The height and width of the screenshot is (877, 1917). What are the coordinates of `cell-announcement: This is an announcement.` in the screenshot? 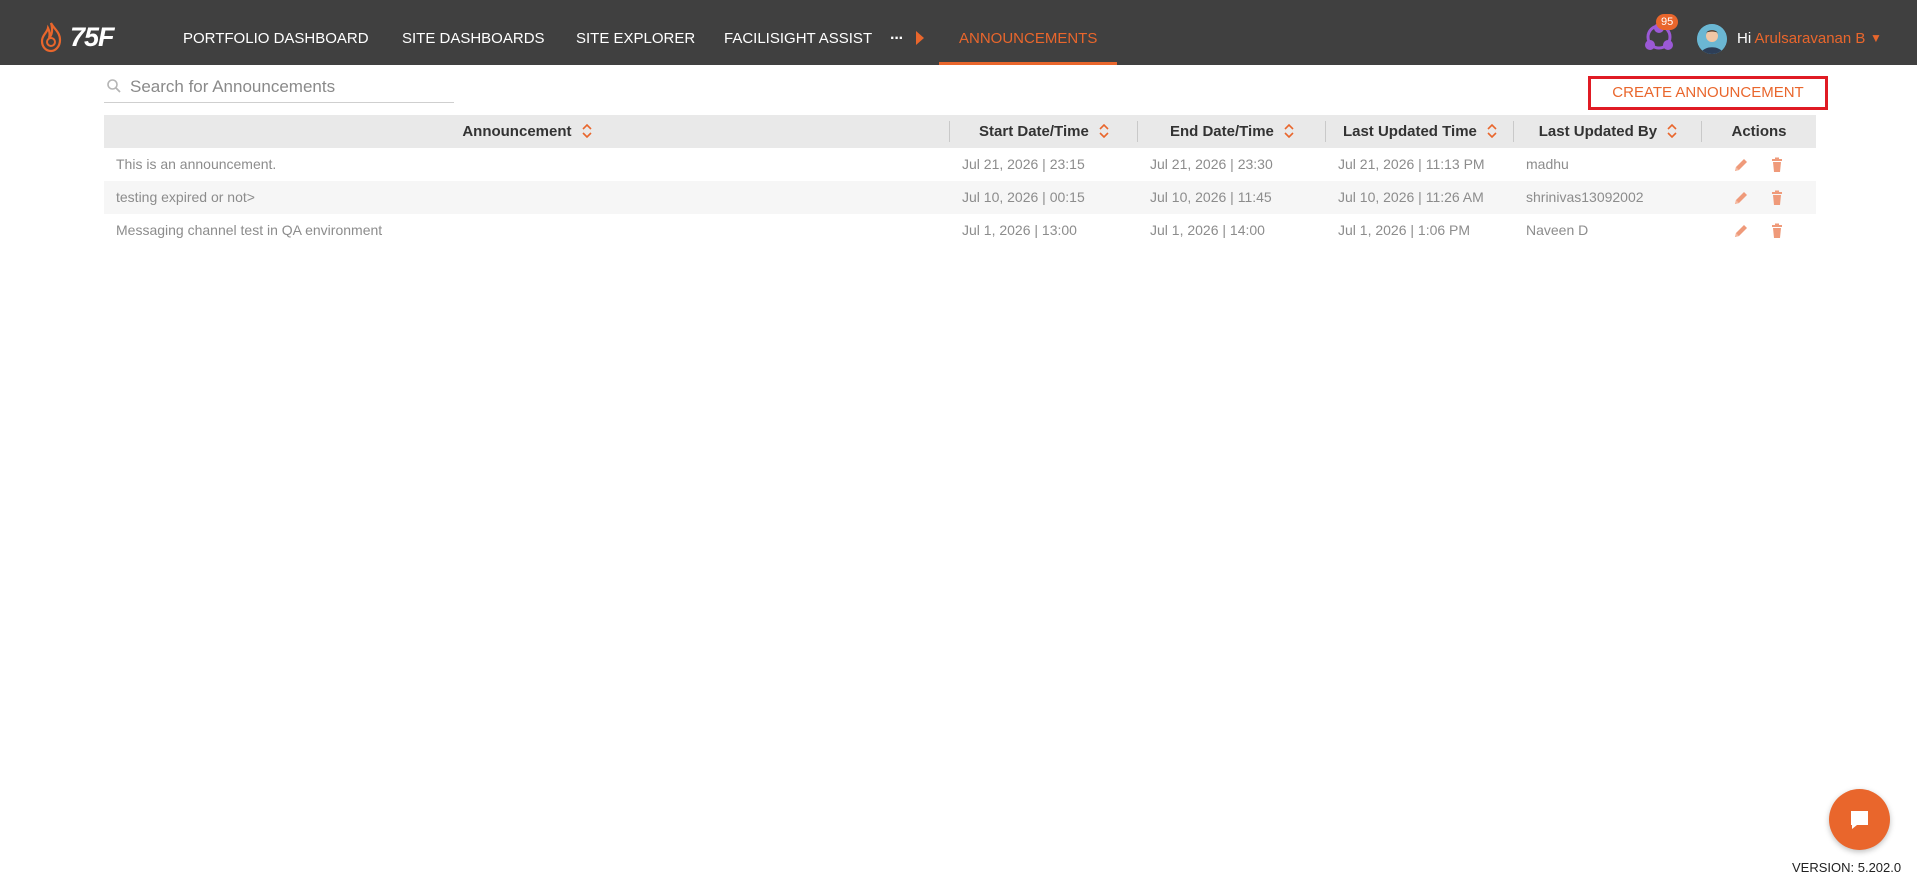 It's located at (196, 164).